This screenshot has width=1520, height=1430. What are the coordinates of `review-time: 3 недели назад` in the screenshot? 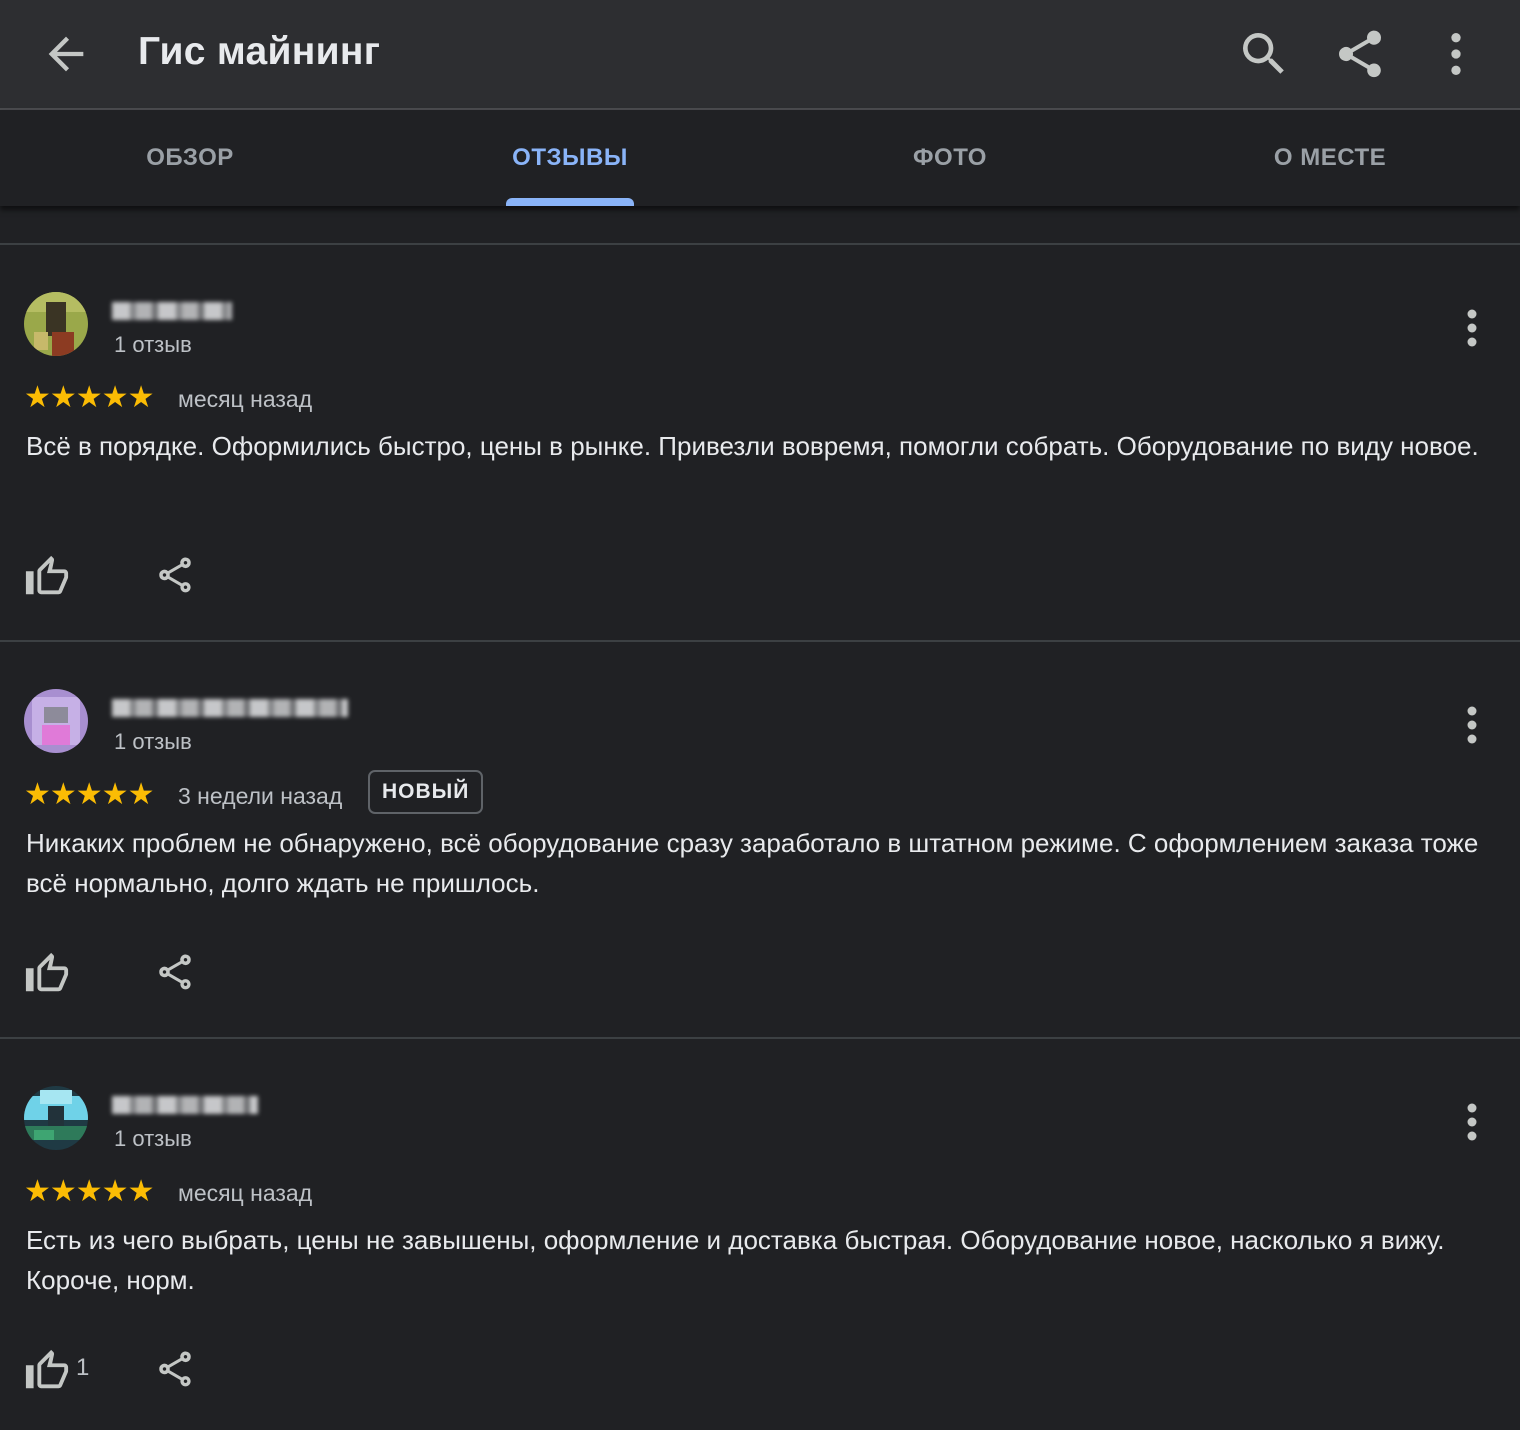 It's located at (260, 796).